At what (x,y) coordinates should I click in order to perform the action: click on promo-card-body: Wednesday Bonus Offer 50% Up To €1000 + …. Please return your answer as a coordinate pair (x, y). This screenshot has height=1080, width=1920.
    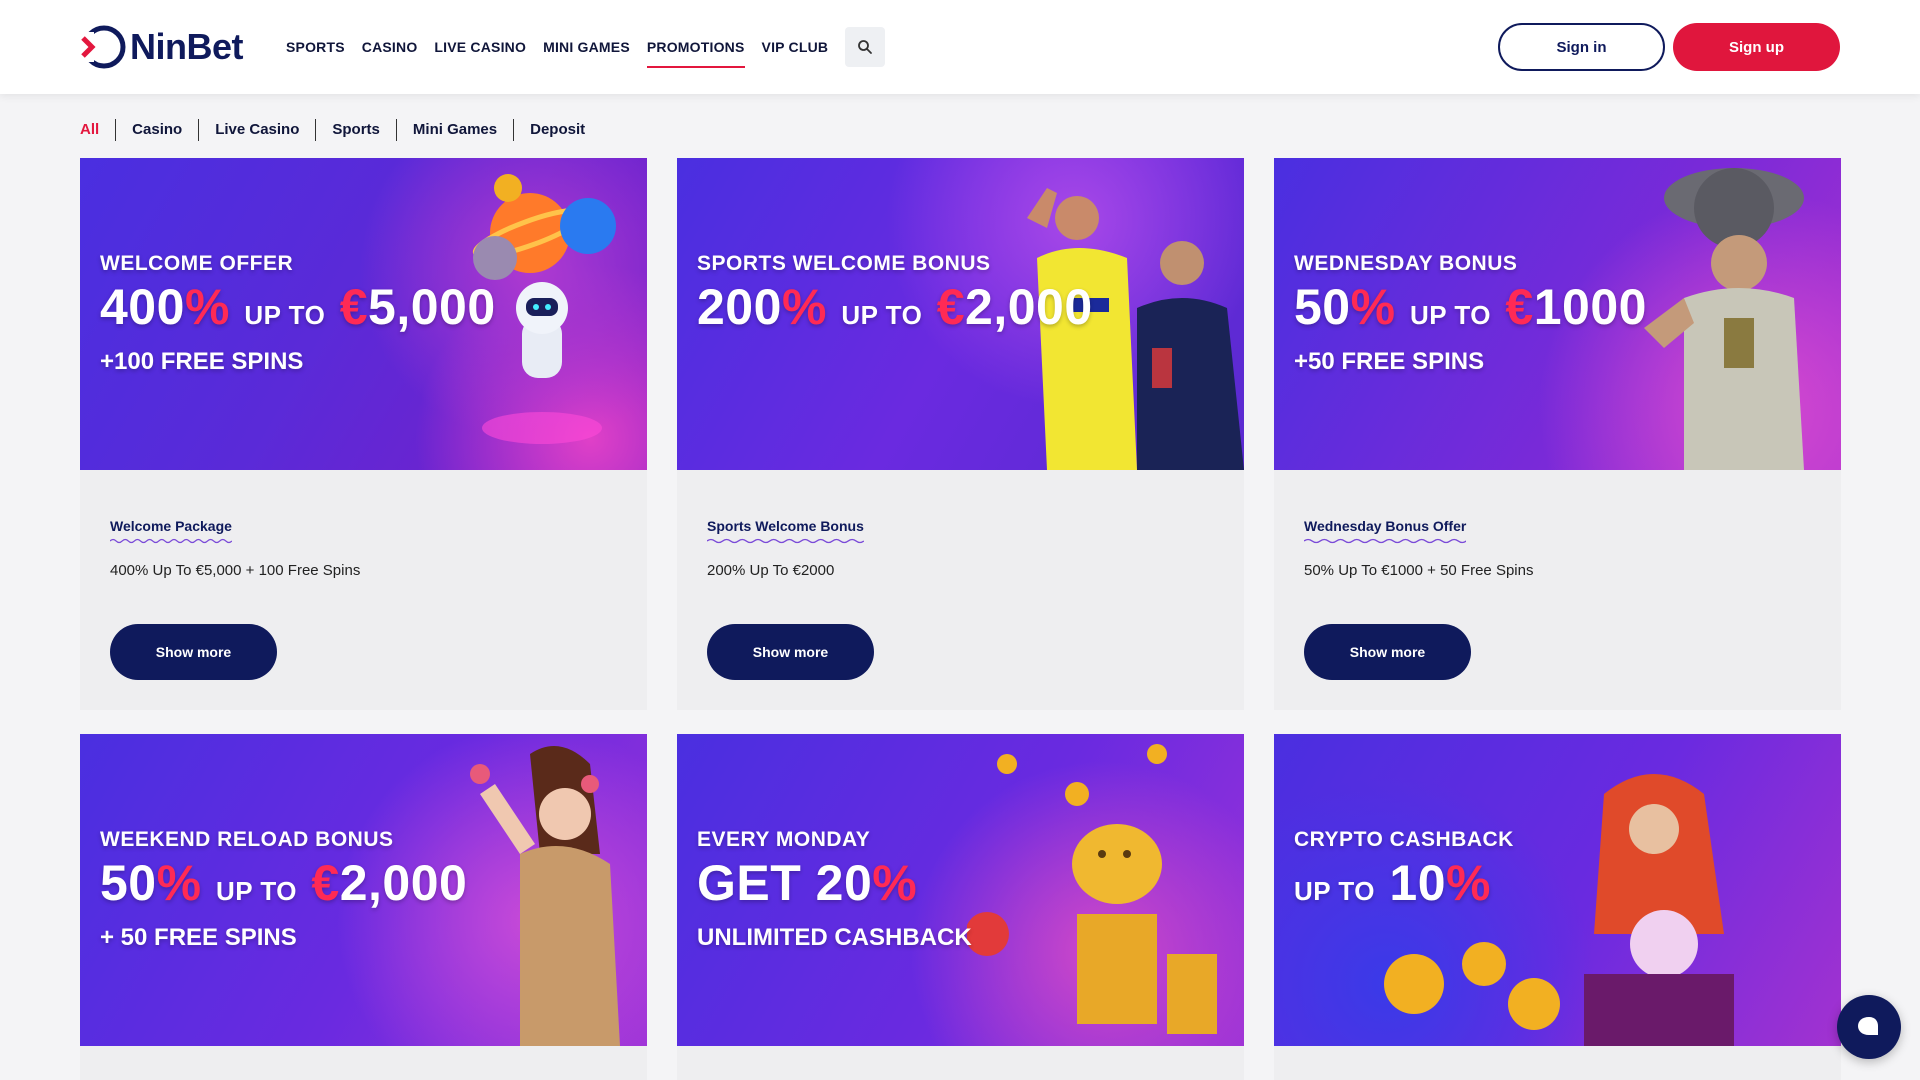
    Looking at the image, I should click on (1557, 590).